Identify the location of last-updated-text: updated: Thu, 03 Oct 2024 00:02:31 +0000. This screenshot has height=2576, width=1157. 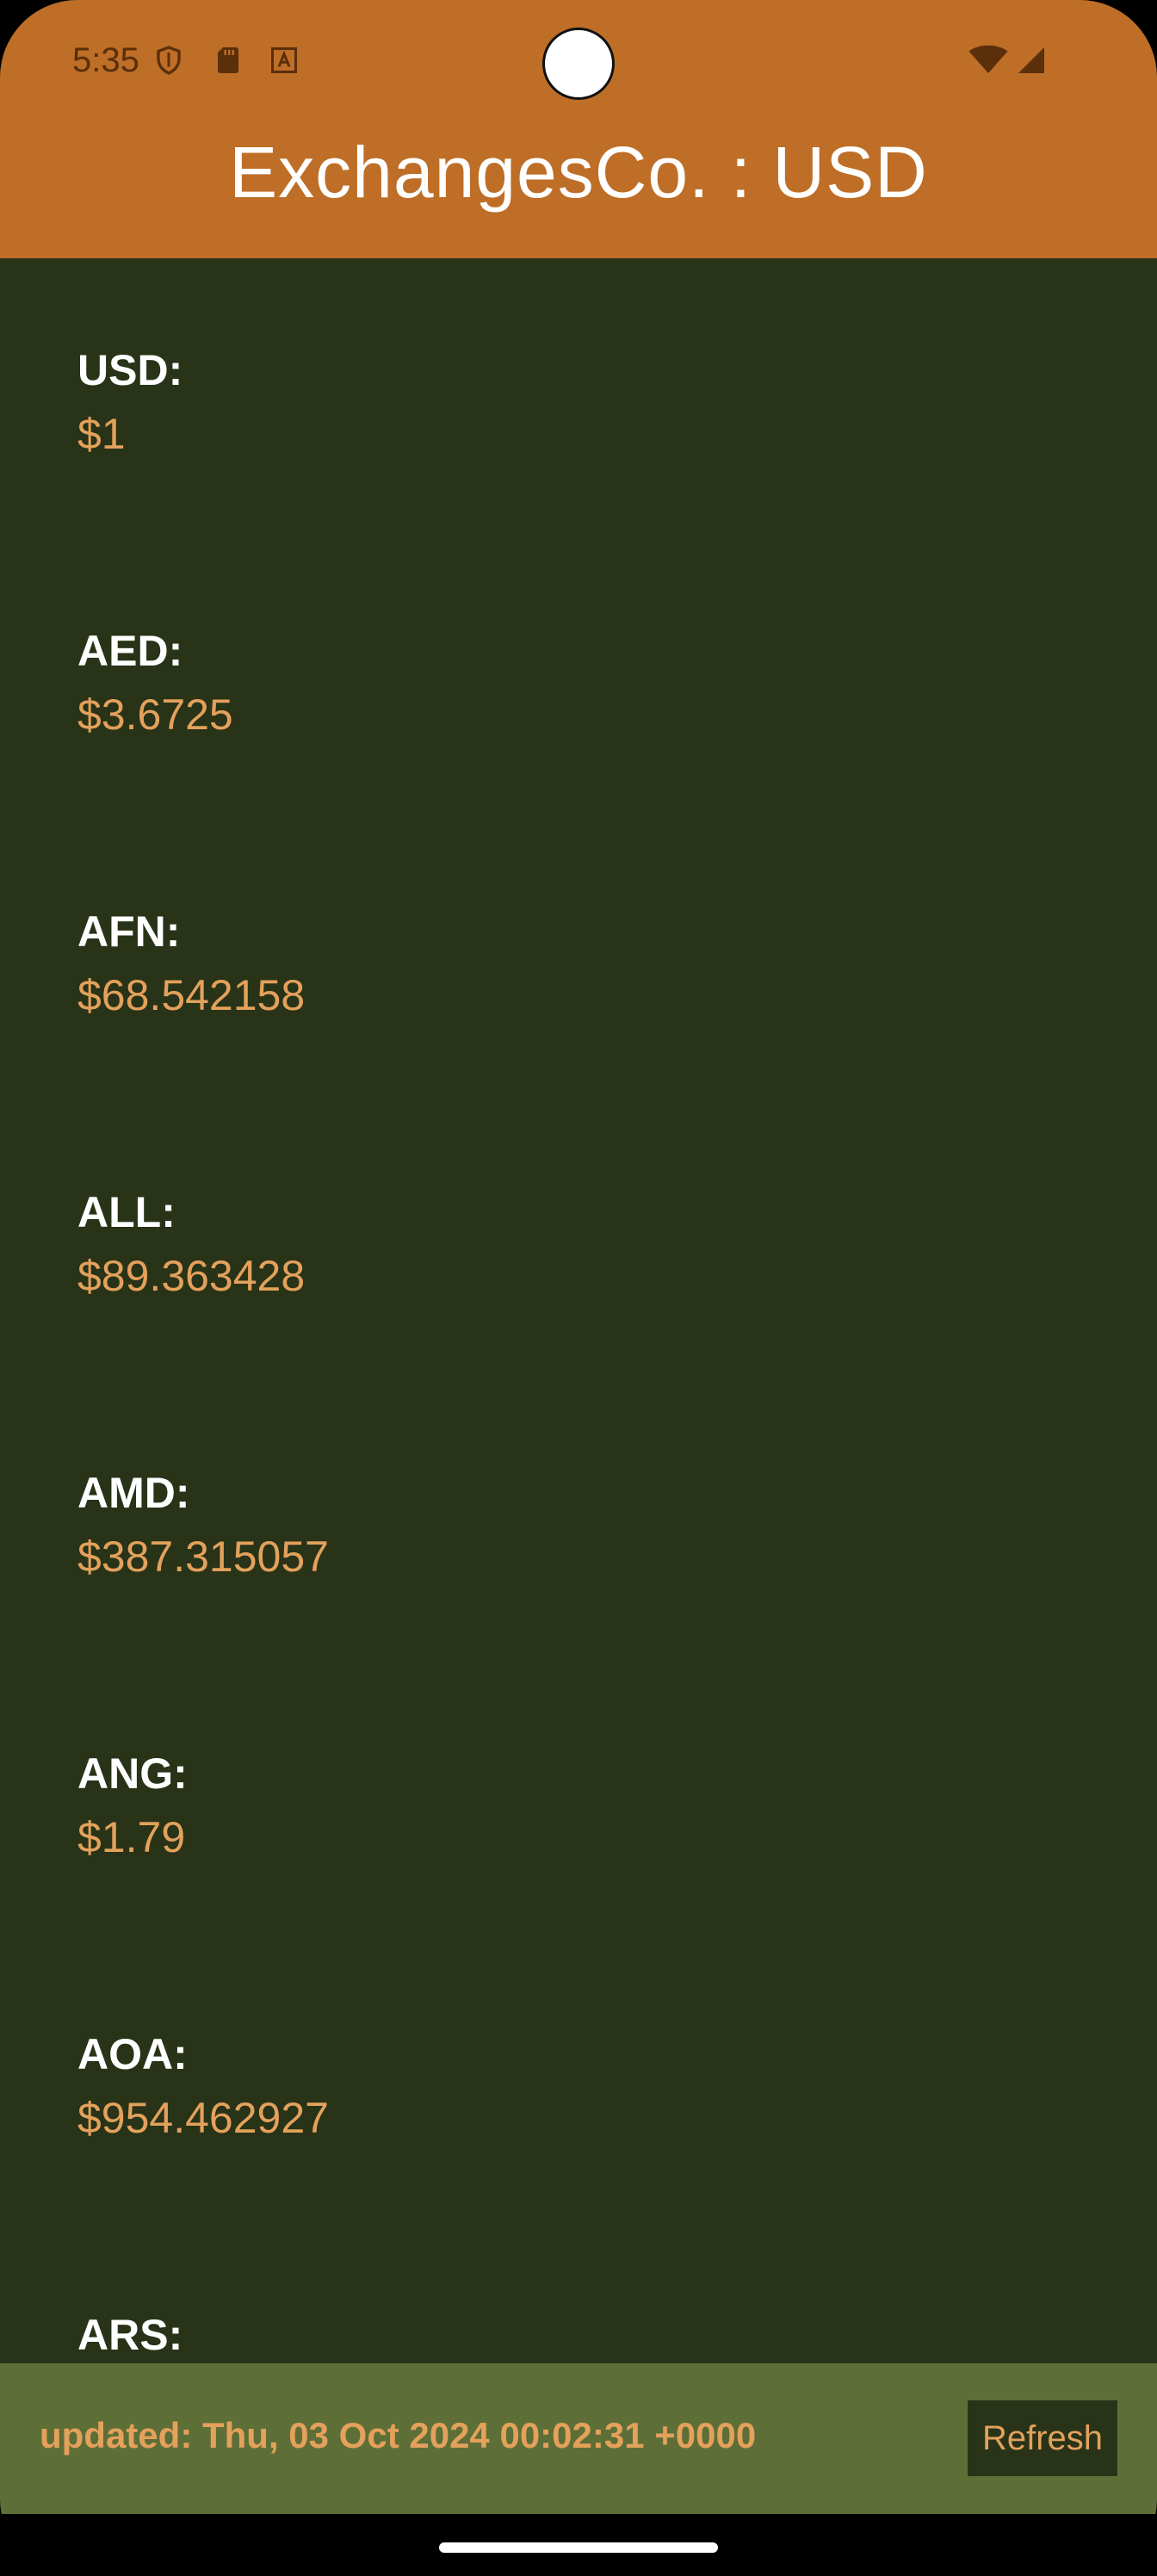
(399, 2435).